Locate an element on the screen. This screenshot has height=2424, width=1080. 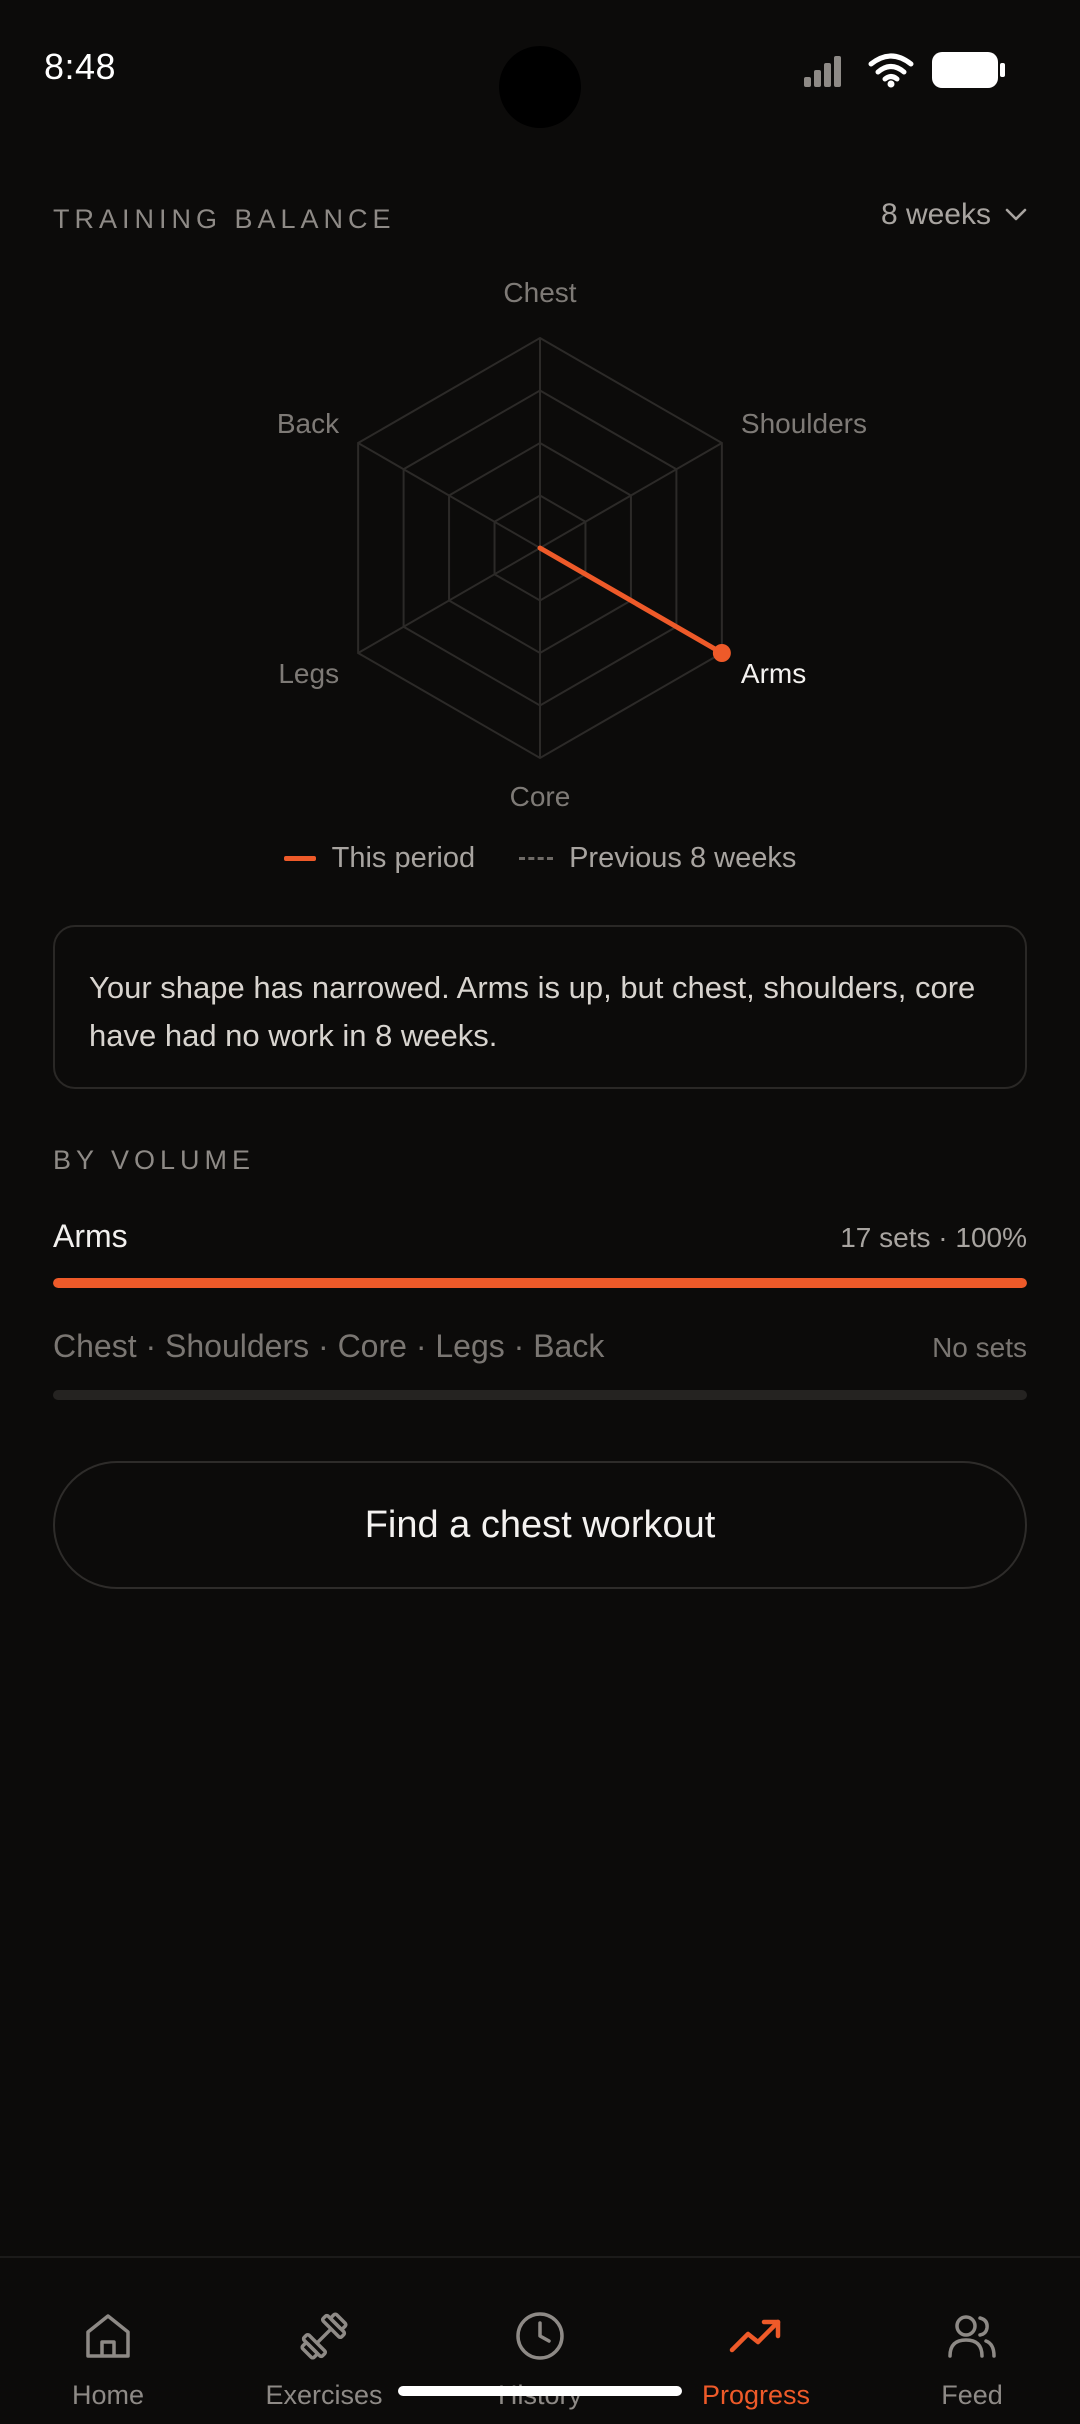
legend-this-period: This period is located at coordinates (379, 858).